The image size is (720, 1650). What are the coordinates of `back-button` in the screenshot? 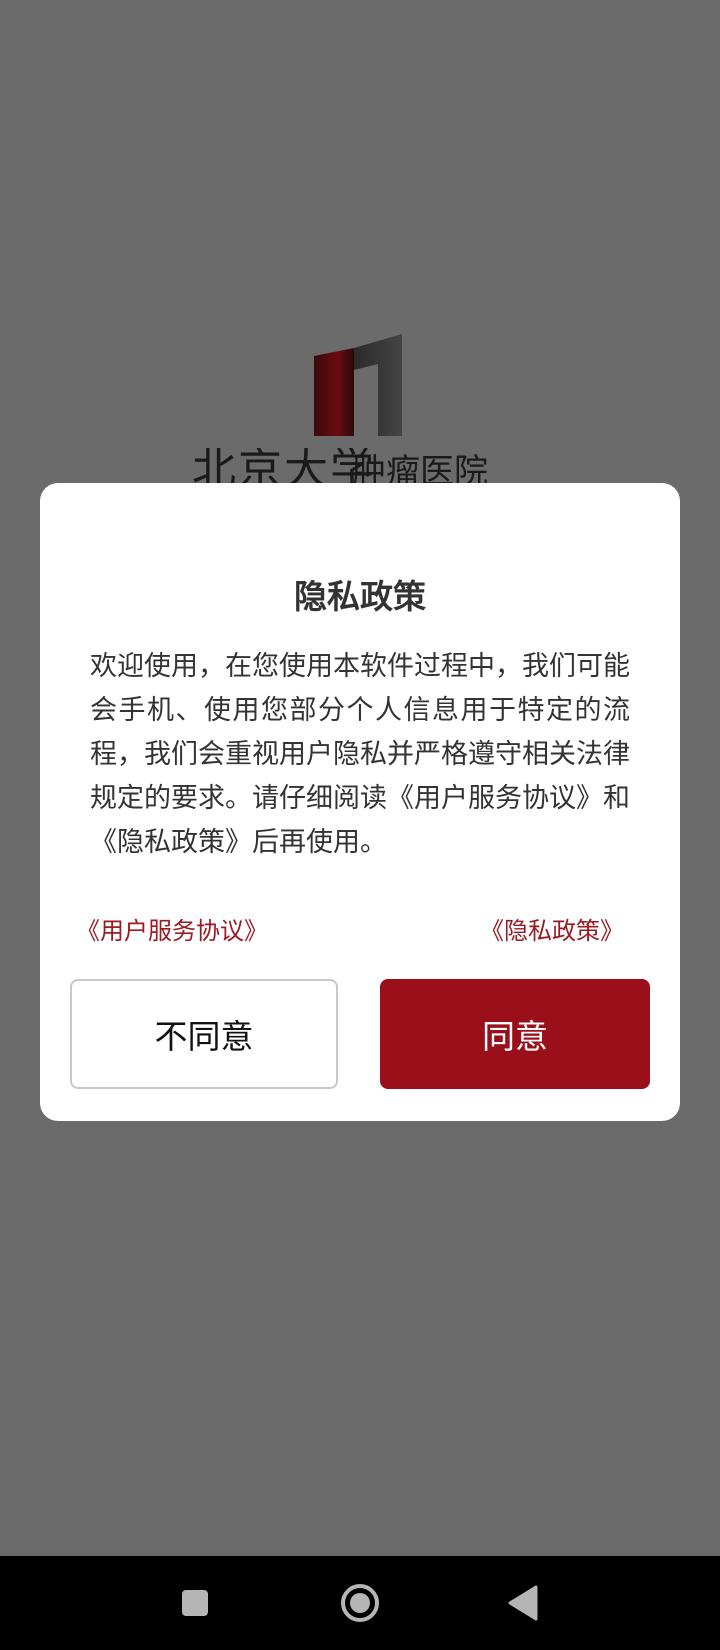 It's located at (524, 1603).